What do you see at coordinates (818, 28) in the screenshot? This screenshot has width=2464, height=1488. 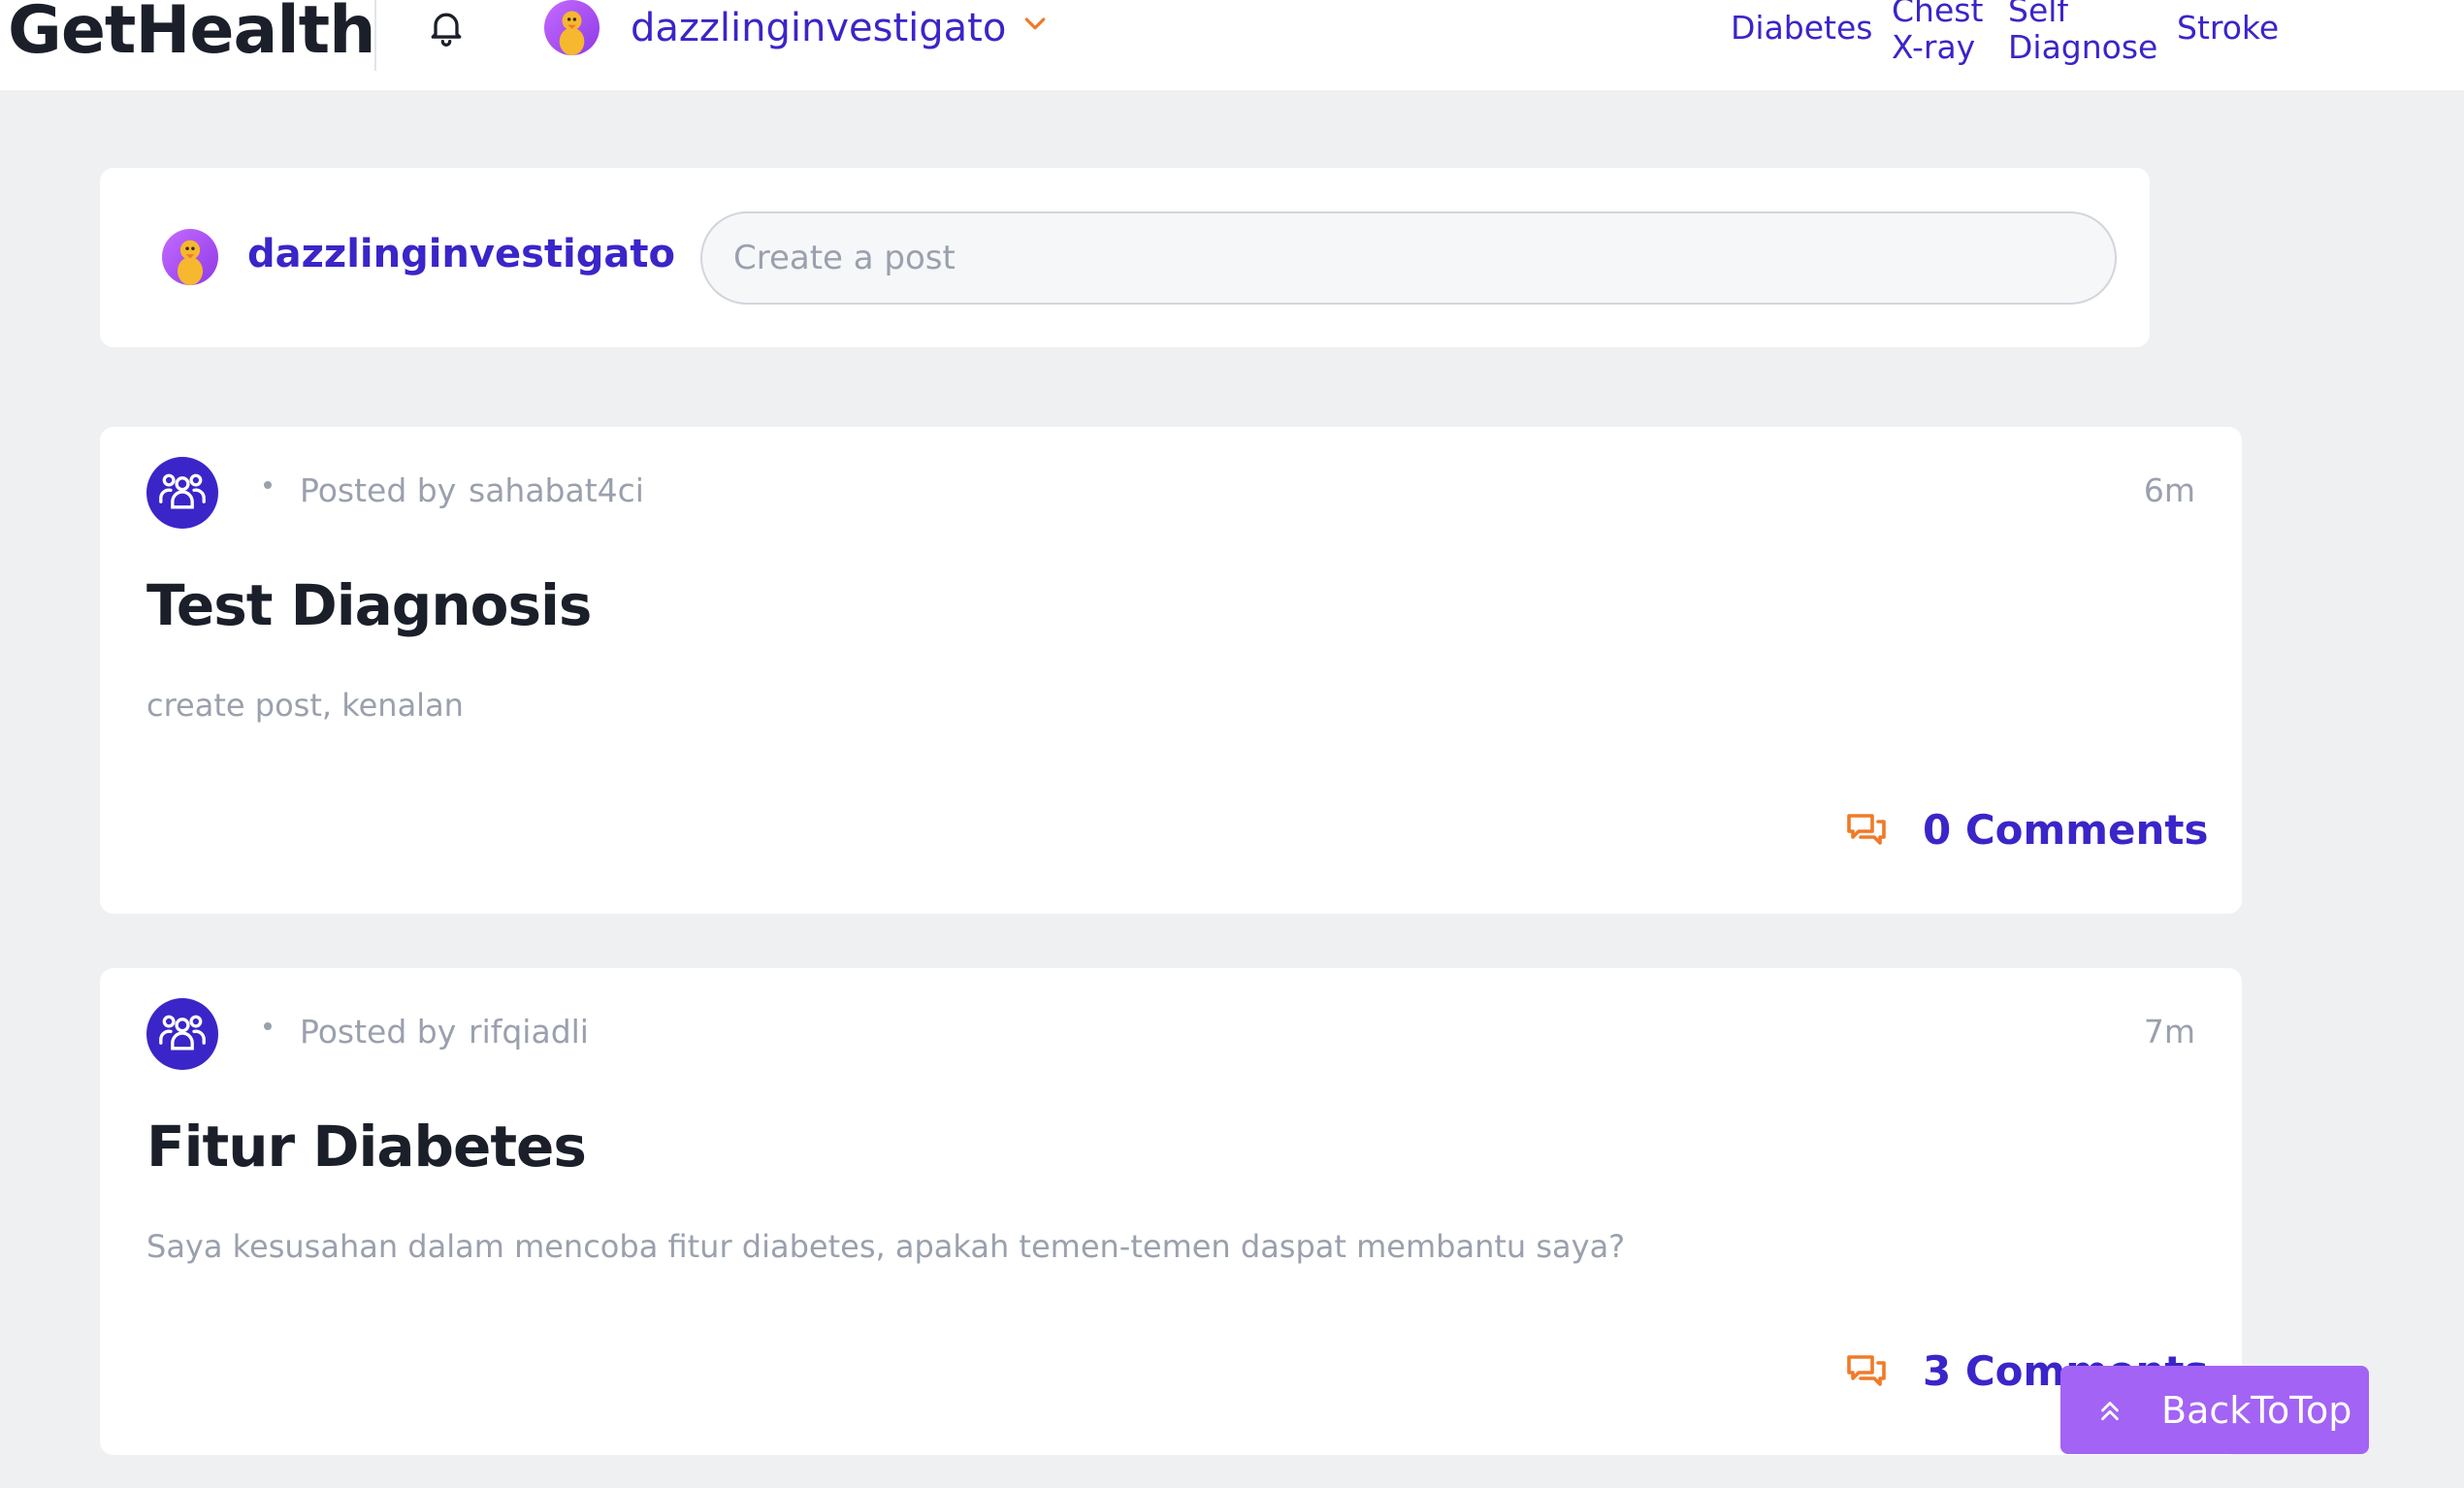 I see `header-username: dazzlinginvestigato` at bounding box center [818, 28].